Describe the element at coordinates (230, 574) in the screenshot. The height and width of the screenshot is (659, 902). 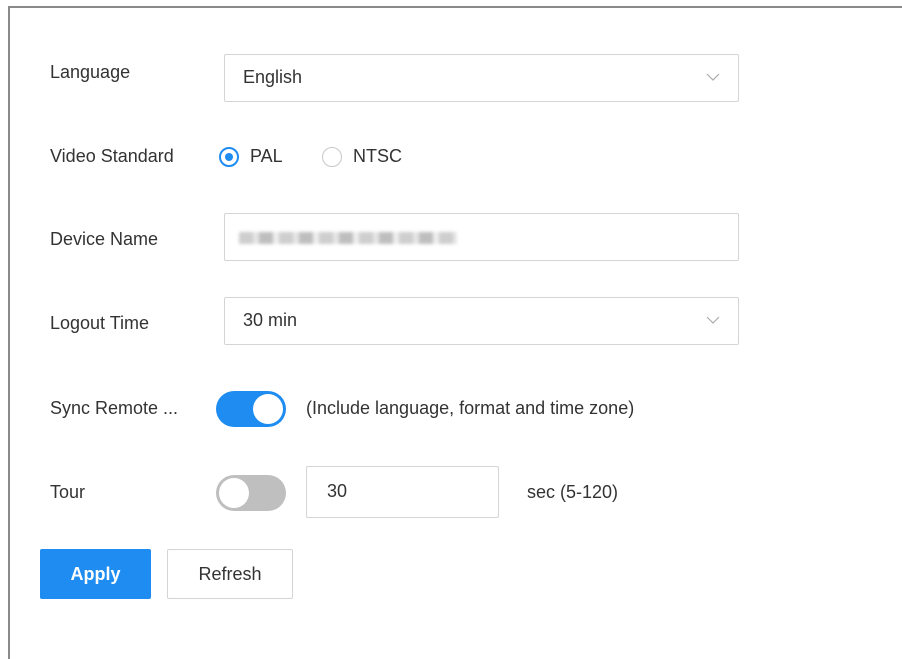
I see `refresh-button: Refresh` at that location.